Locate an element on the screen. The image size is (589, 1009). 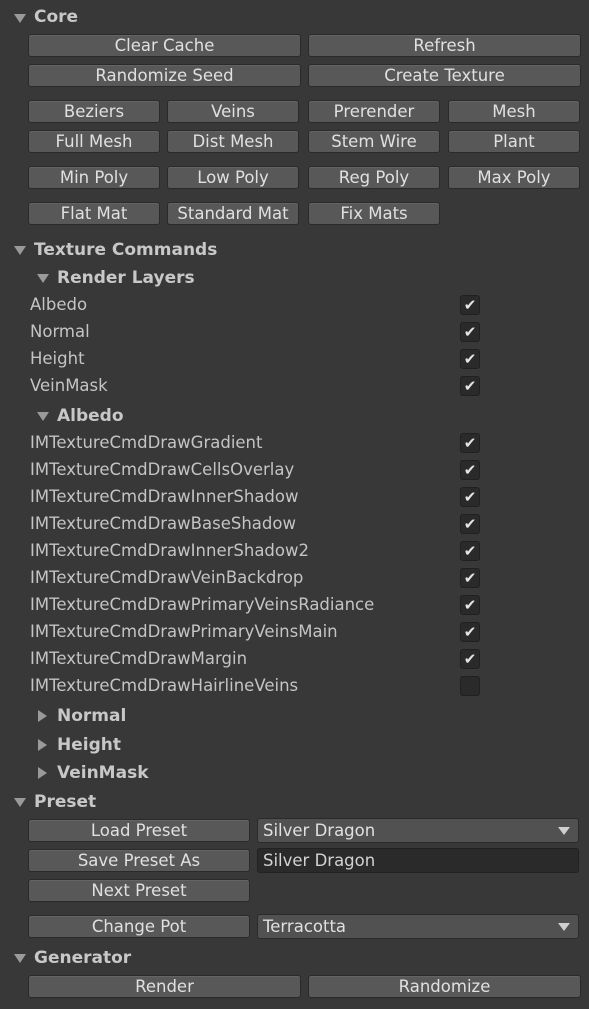
checkbox-label: IMTextureCmdDrawPrimaryVeinsRadiance is located at coordinates (202, 604).